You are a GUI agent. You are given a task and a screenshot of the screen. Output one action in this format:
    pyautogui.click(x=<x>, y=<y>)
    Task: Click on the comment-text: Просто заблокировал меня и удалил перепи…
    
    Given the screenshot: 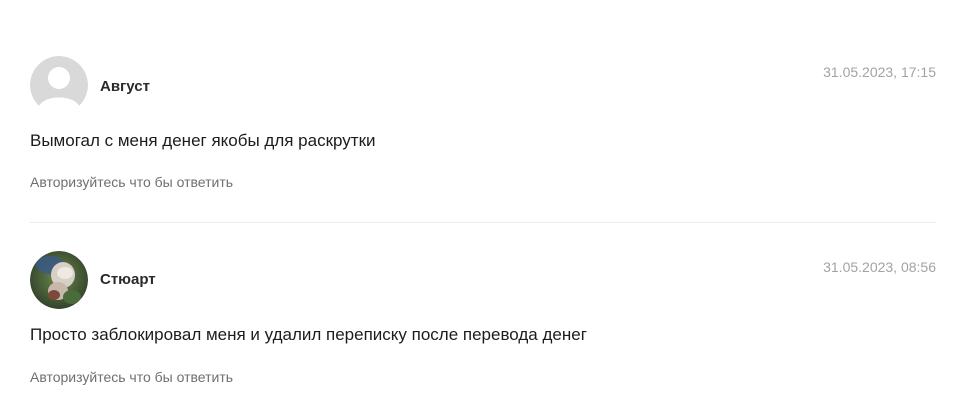 What is the action you would take?
    pyautogui.click(x=308, y=334)
    